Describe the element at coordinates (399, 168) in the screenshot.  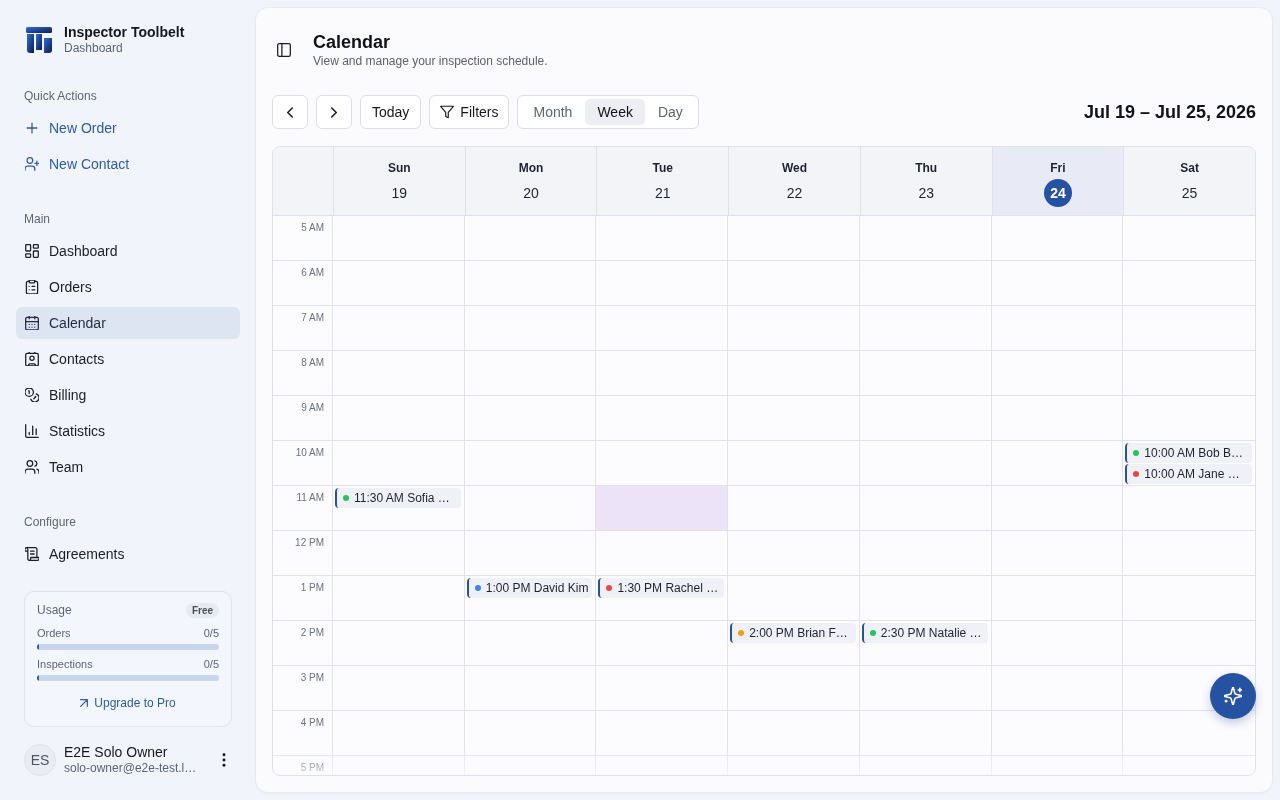
I see `day-name: Sun` at that location.